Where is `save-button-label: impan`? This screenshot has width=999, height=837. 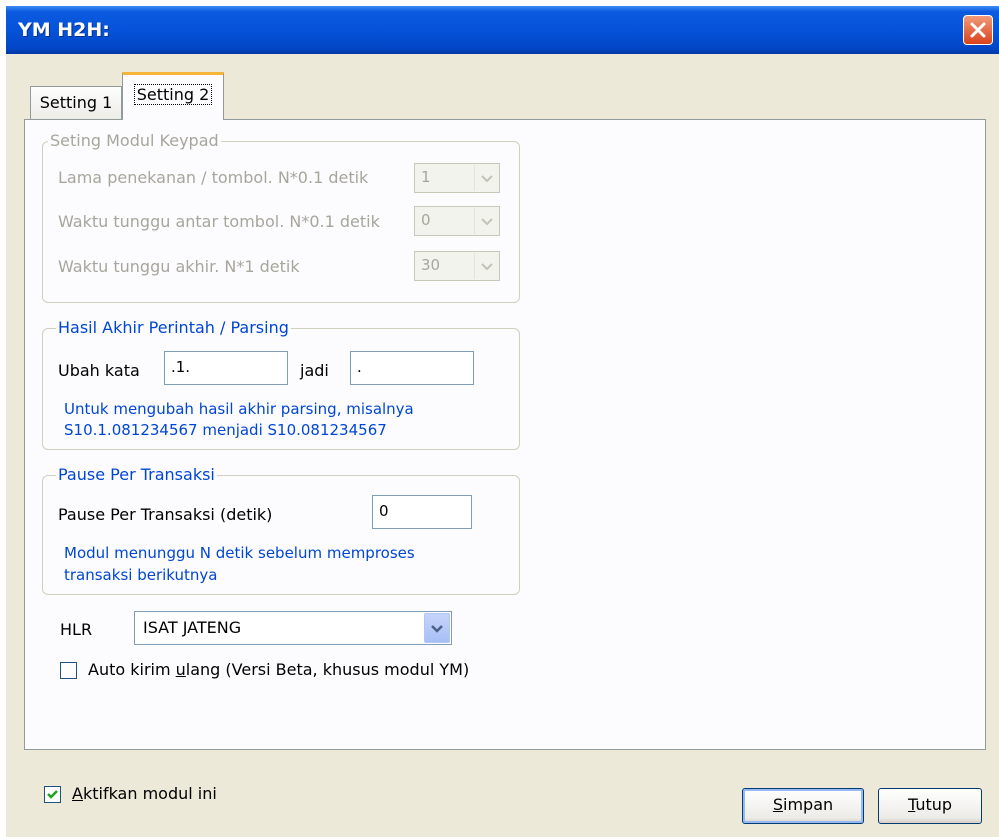
save-button-label: impan is located at coordinates (808, 804).